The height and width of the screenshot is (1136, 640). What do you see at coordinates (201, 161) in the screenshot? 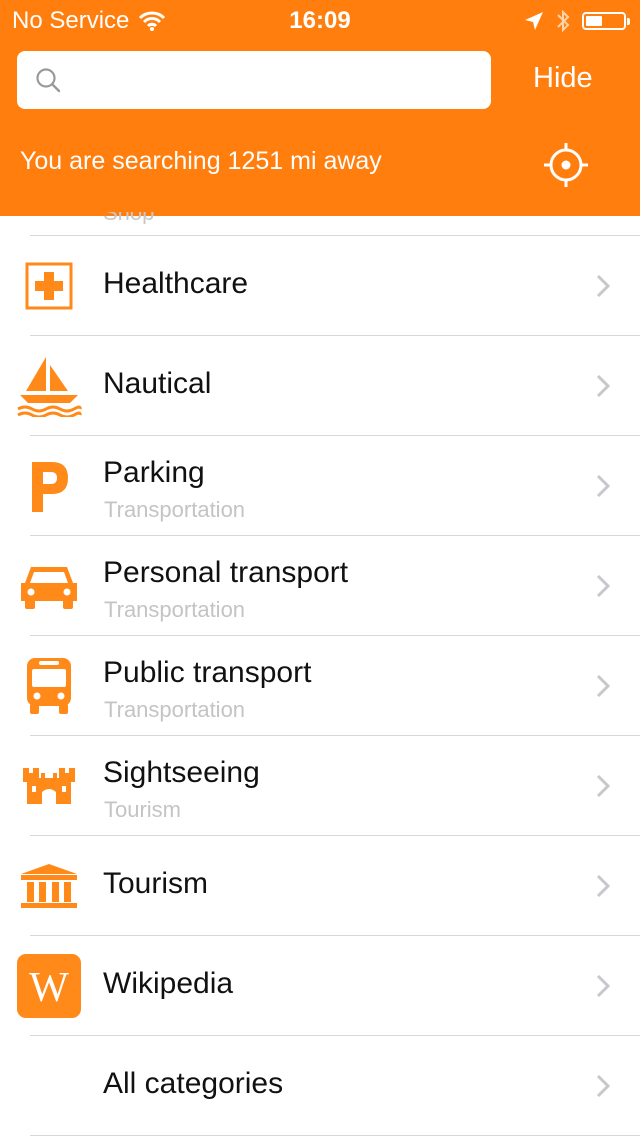
I see `search-distance-text: You are searching 1251 mi away` at bounding box center [201, 161].